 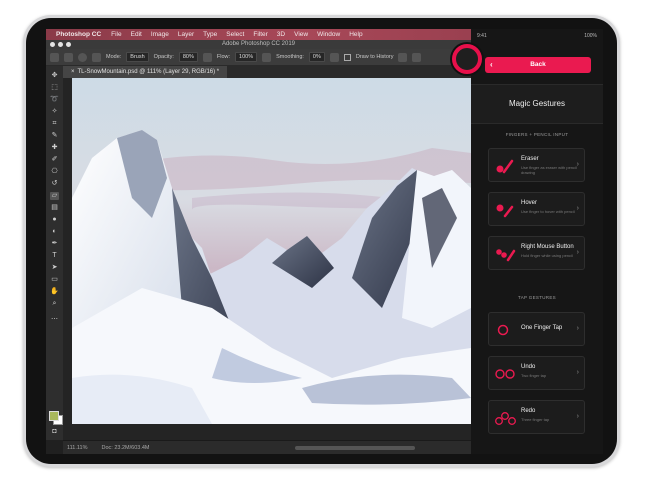 I want to click on more-tools-icon: ⋯, so click(x=54, y=320).